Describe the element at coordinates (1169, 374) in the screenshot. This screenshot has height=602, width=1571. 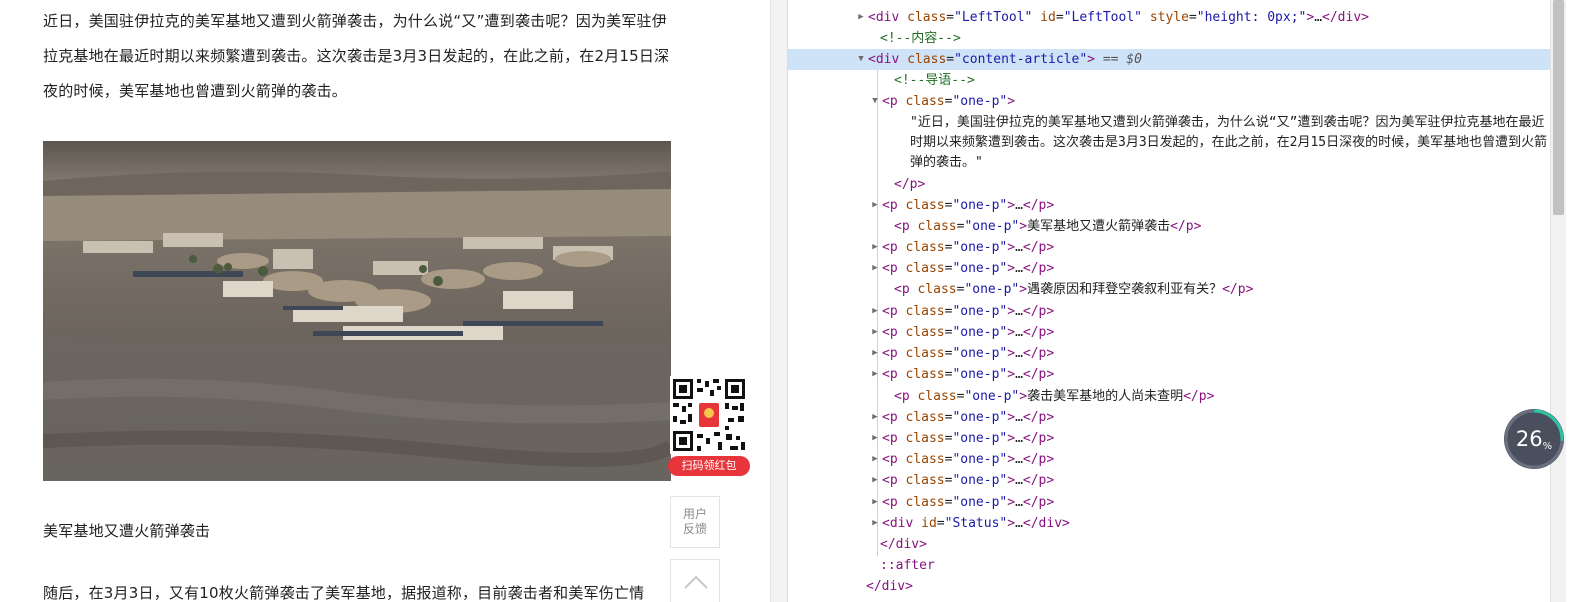
I see `dom-row-14: ▶ <p class="one-p">…</p>` at that location.